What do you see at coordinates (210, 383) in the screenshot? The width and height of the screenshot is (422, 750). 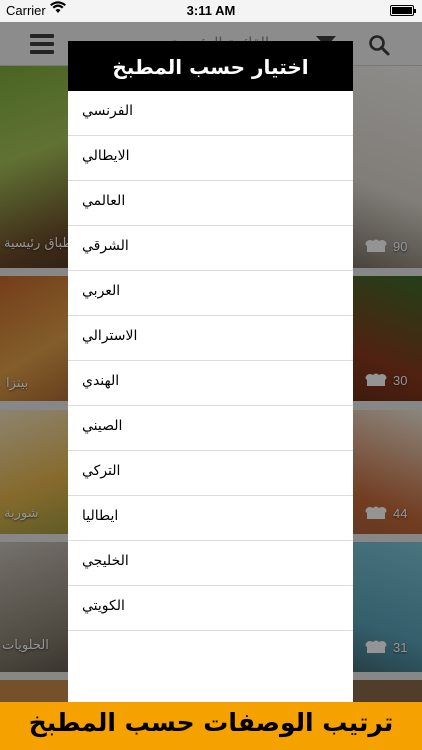 I see `cuisine-option-indian: الهندي` at bounding box center [210, 383].